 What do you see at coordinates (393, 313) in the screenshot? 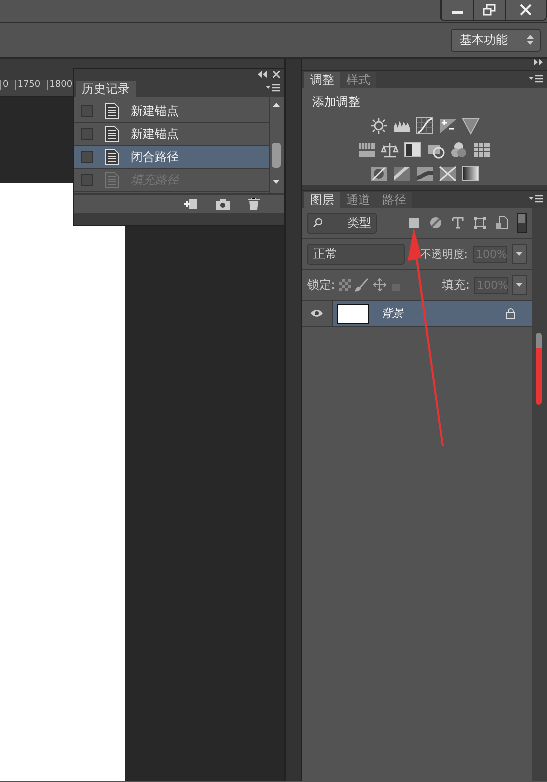
I see `layer-name: 背景` at bounding box center [393, 313].